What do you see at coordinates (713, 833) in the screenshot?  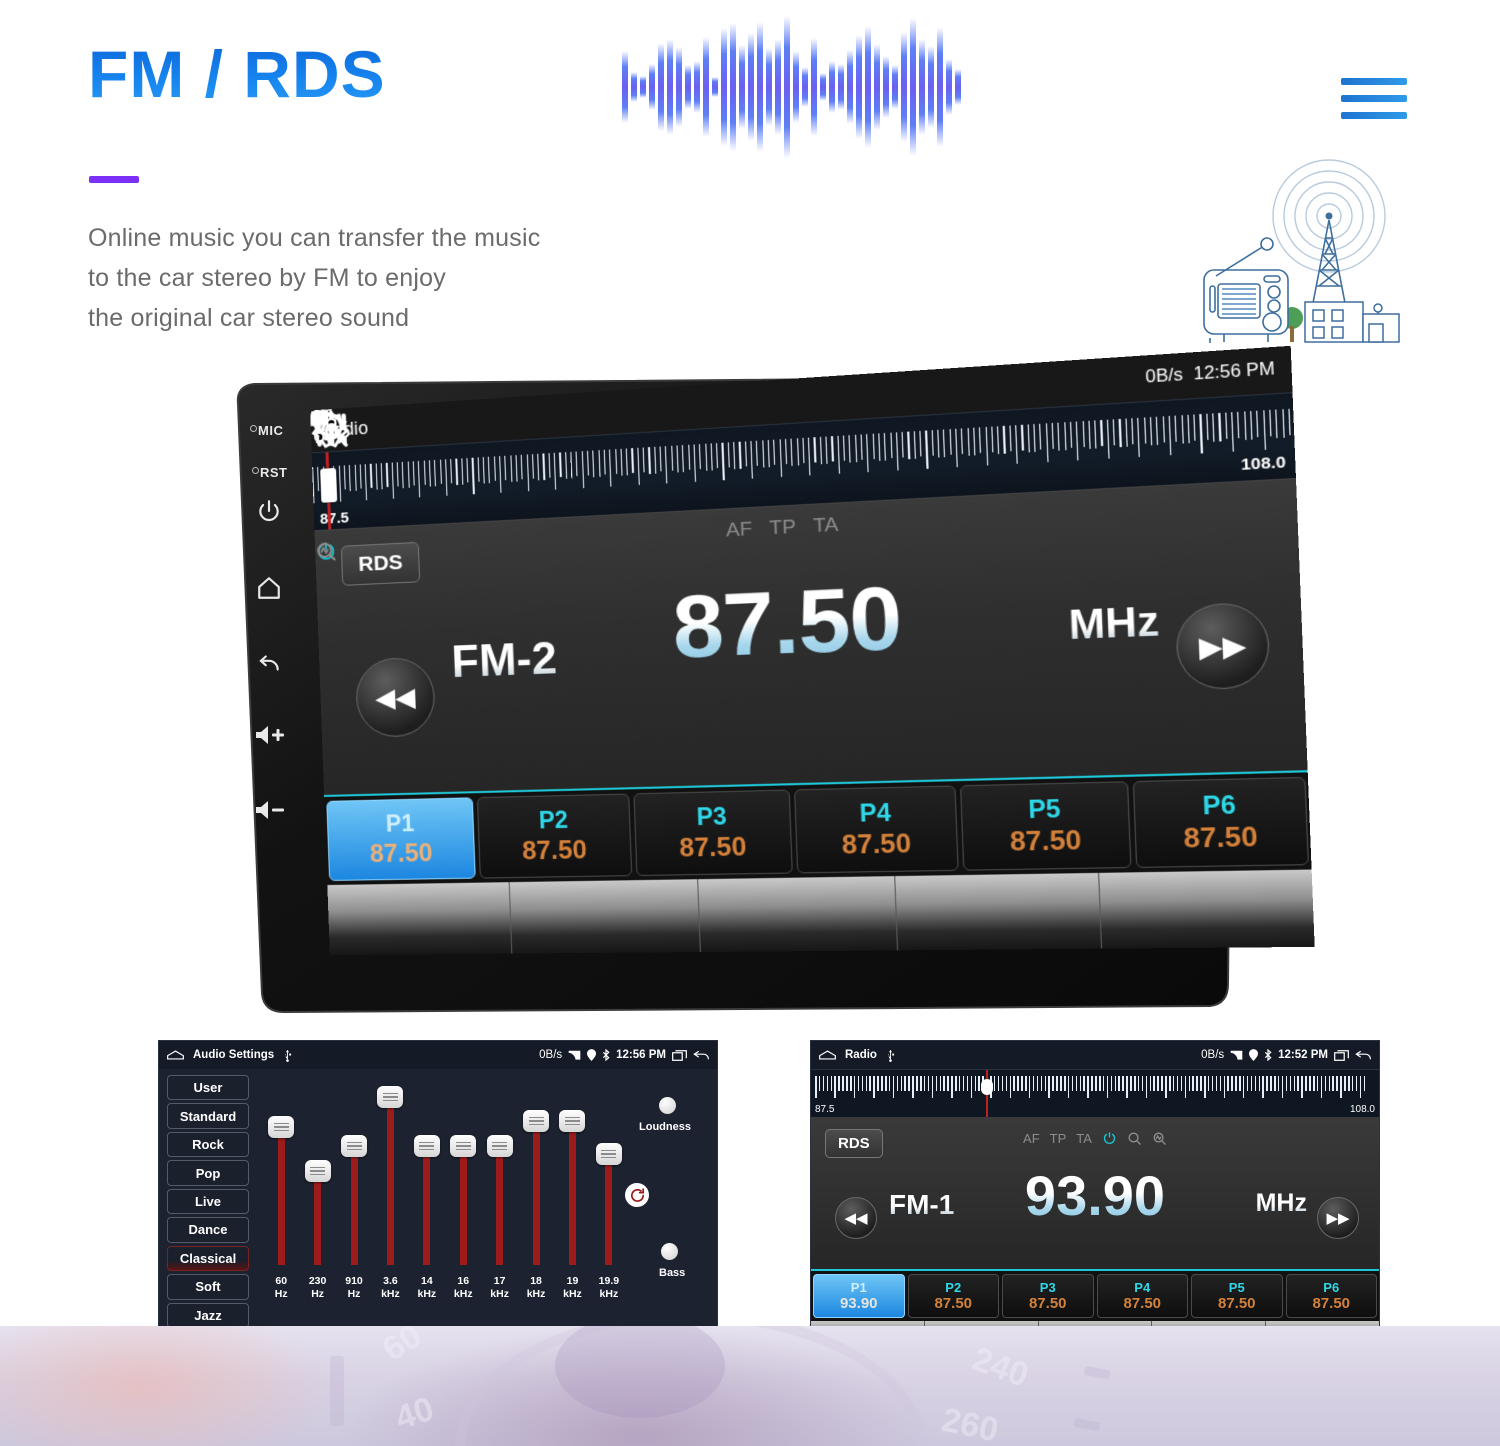 I see `preset-button-p3: P3 87.50` at bounding box center [713, 833].